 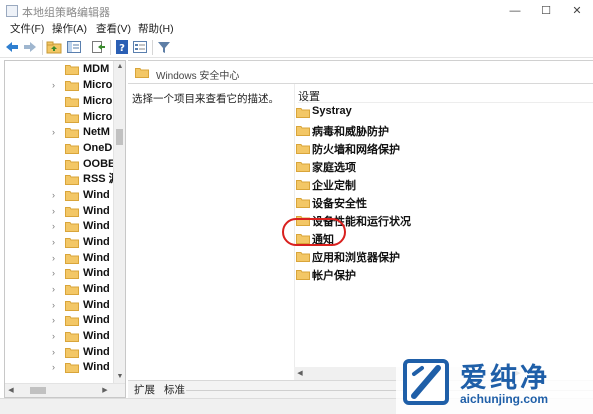 I want to click on tree-item: › Micro, so click(x=59, y=85).